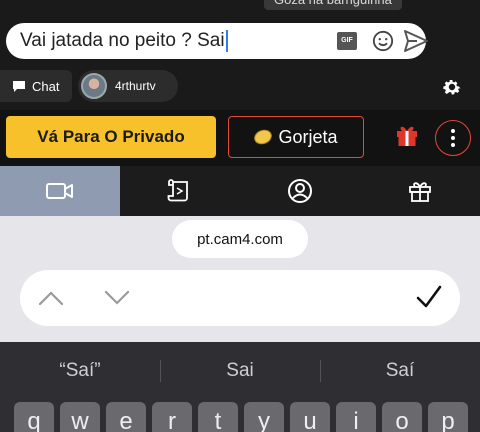 This screenshot has height=432, width=480. I want to click on form-accessory-bar, so click(240, 298).